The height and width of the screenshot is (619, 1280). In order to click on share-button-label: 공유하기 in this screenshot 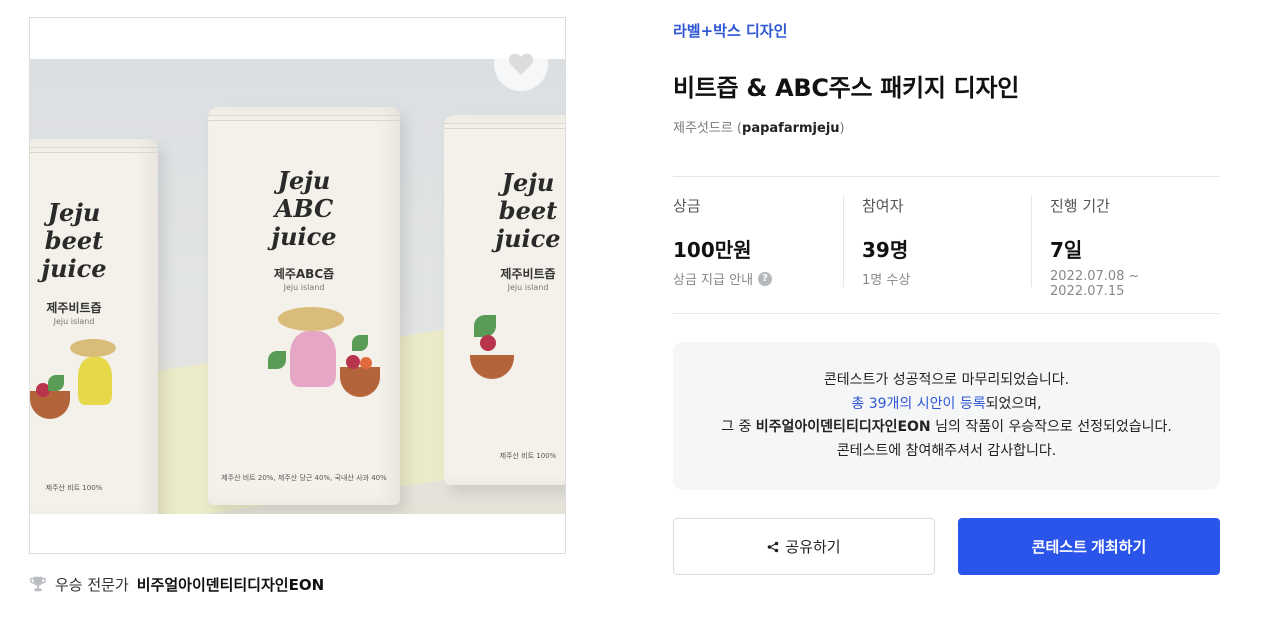, I will do `click(813, 547)`.